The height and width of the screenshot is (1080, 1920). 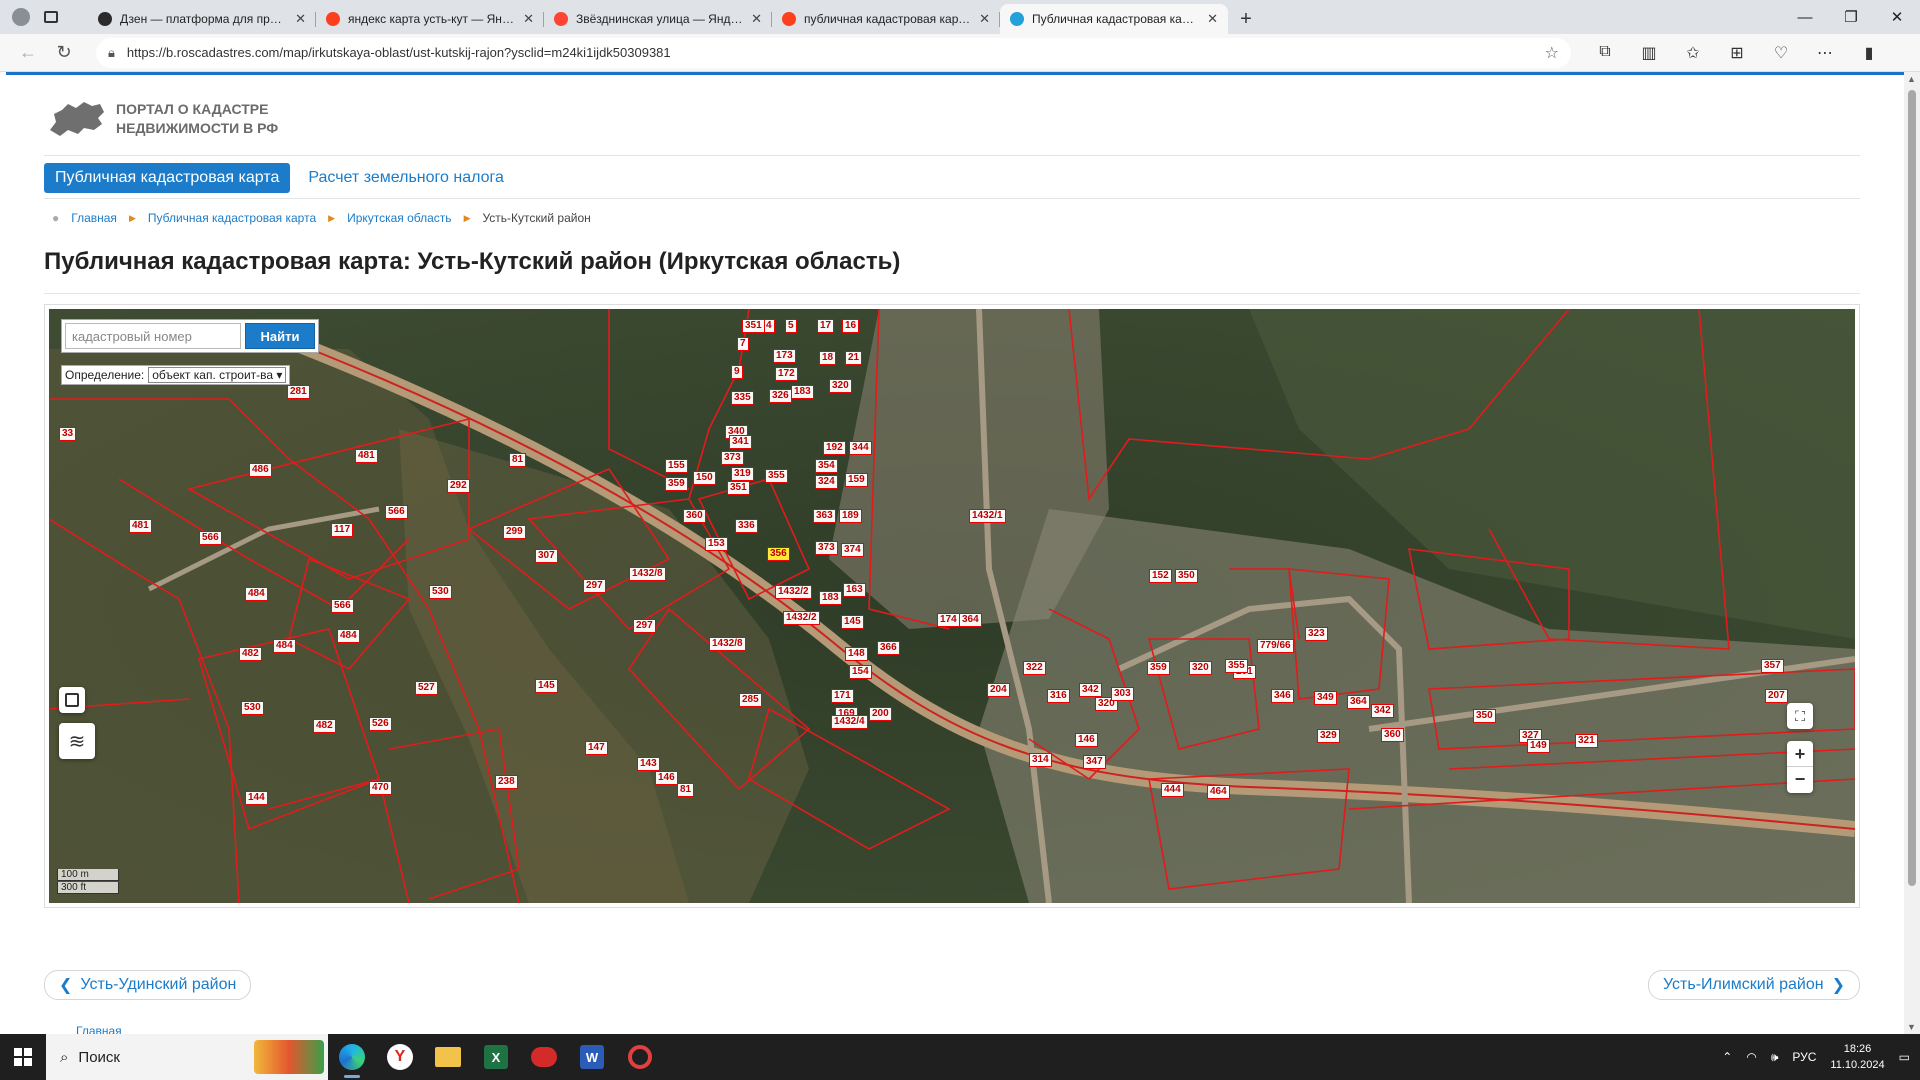 I want to click on parcel-label: 152, so click(x=1160, y=576).